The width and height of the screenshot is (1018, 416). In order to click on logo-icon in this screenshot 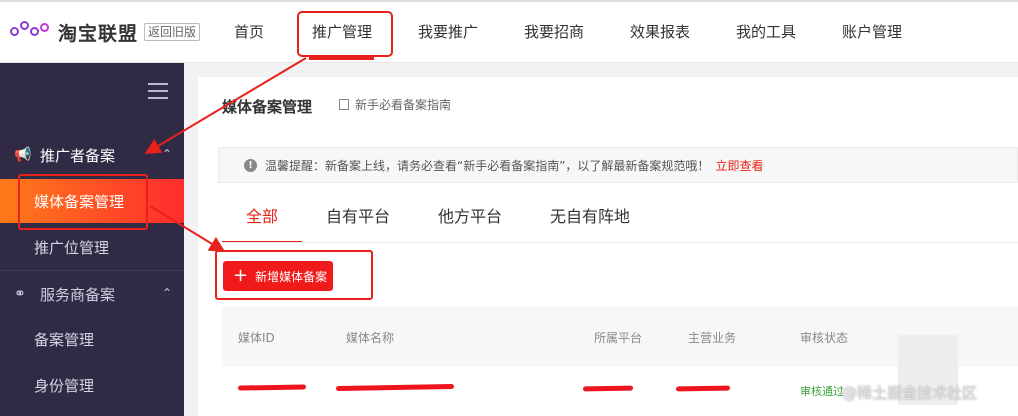, I will do `click(31, 32)`.